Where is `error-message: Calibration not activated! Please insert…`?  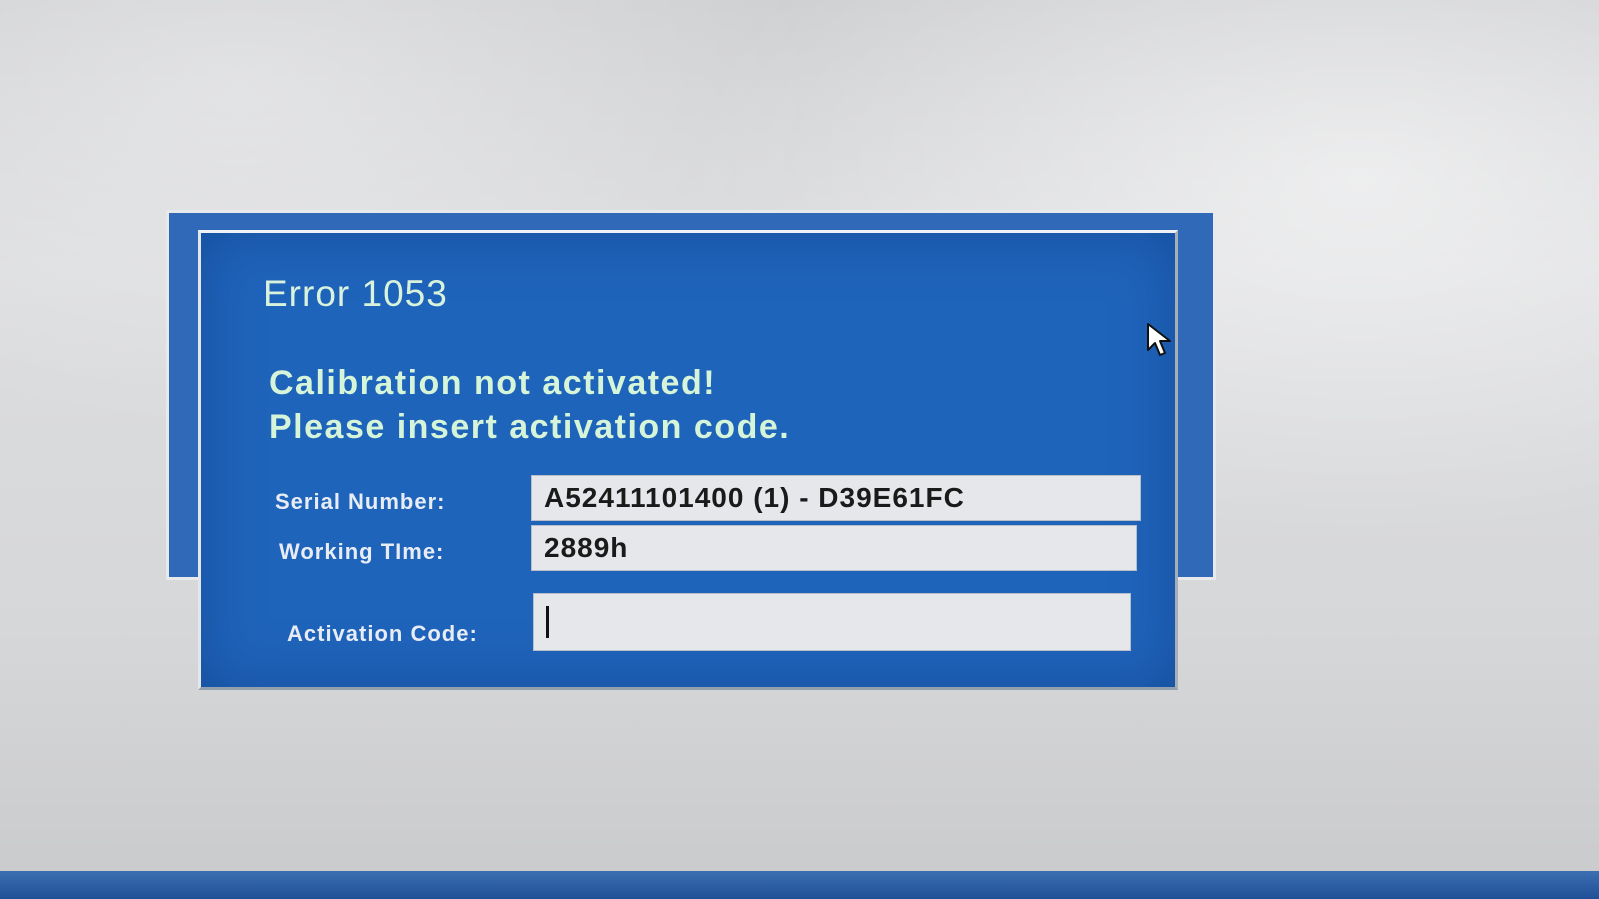
error-message: Calibration not activated! Please insert… is located at coordinates (529, 405).